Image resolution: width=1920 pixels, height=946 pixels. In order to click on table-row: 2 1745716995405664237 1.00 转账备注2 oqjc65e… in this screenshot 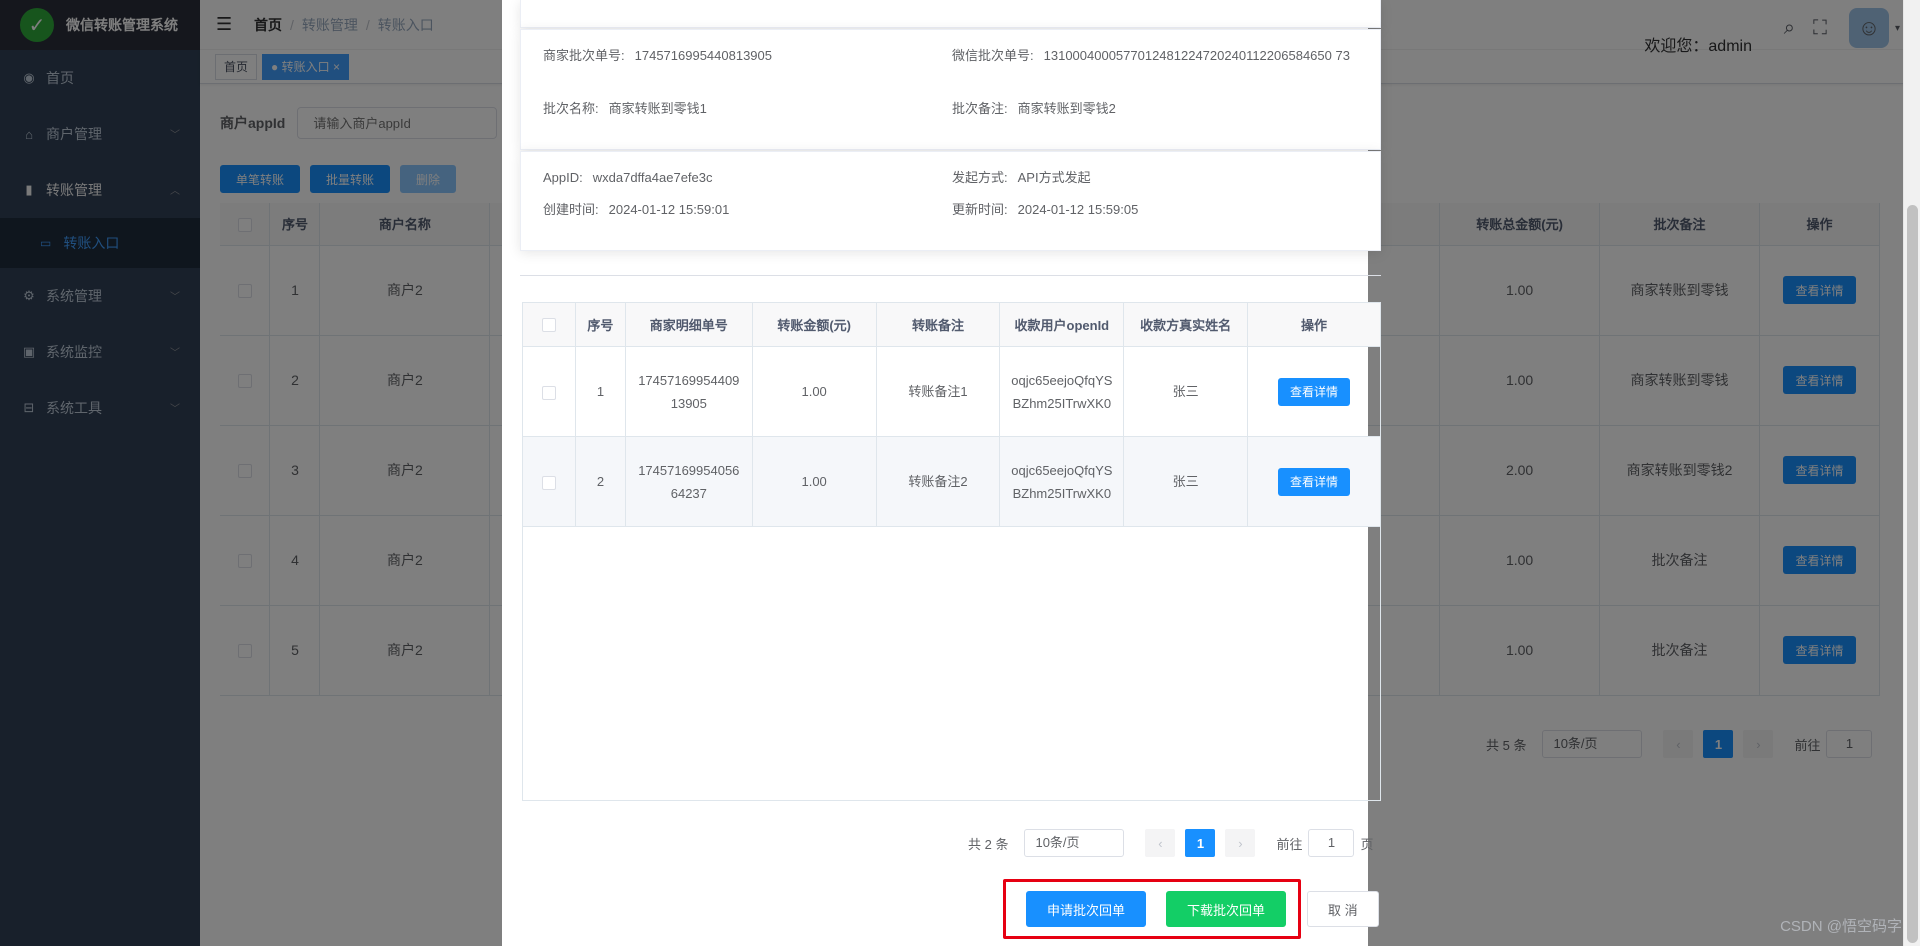, I will do `click(951, 481)`.